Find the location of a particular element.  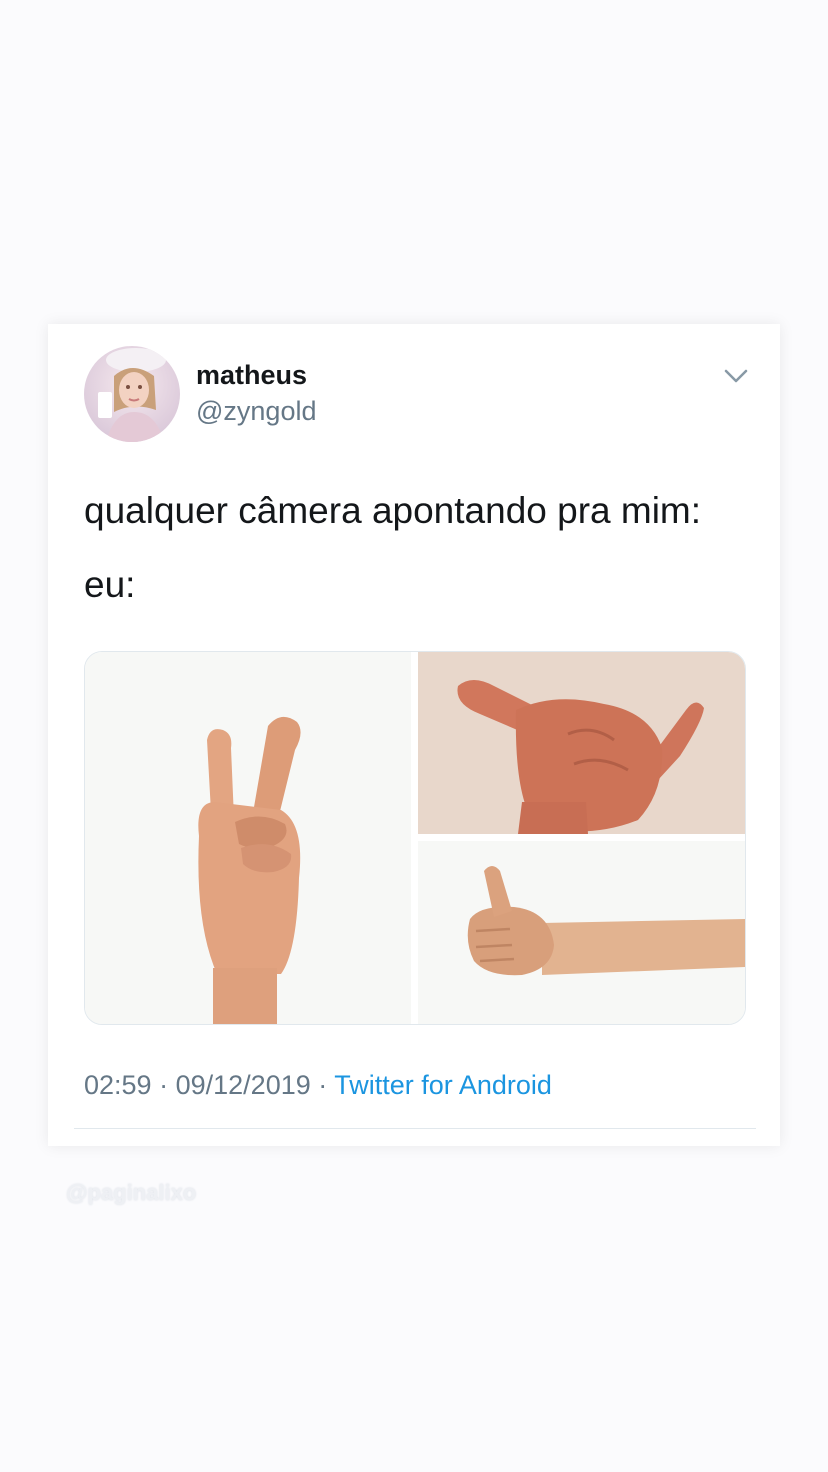

media-image-peace-sign is located at coordinates (248, 838).